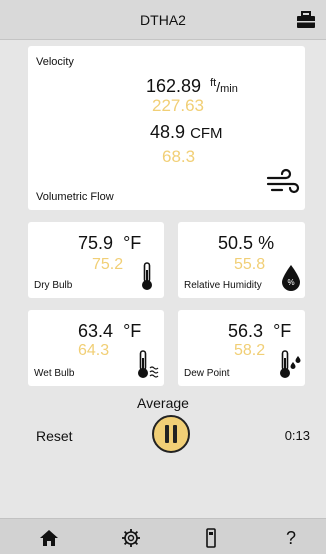 The height and width of the screenshot is (554, 326). I want to click on home-icon, so click(49, 538).